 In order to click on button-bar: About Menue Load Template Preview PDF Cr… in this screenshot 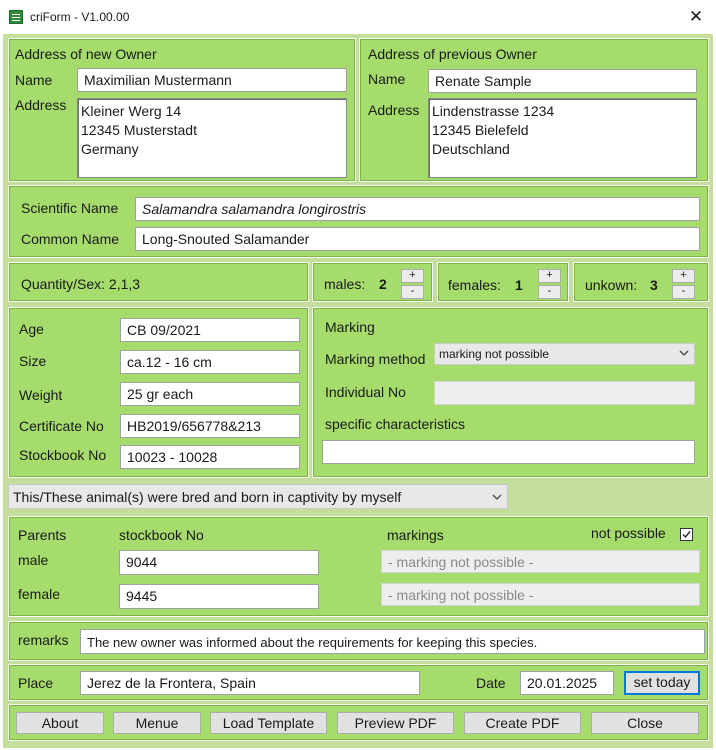, I will do `click(358, 722)`.